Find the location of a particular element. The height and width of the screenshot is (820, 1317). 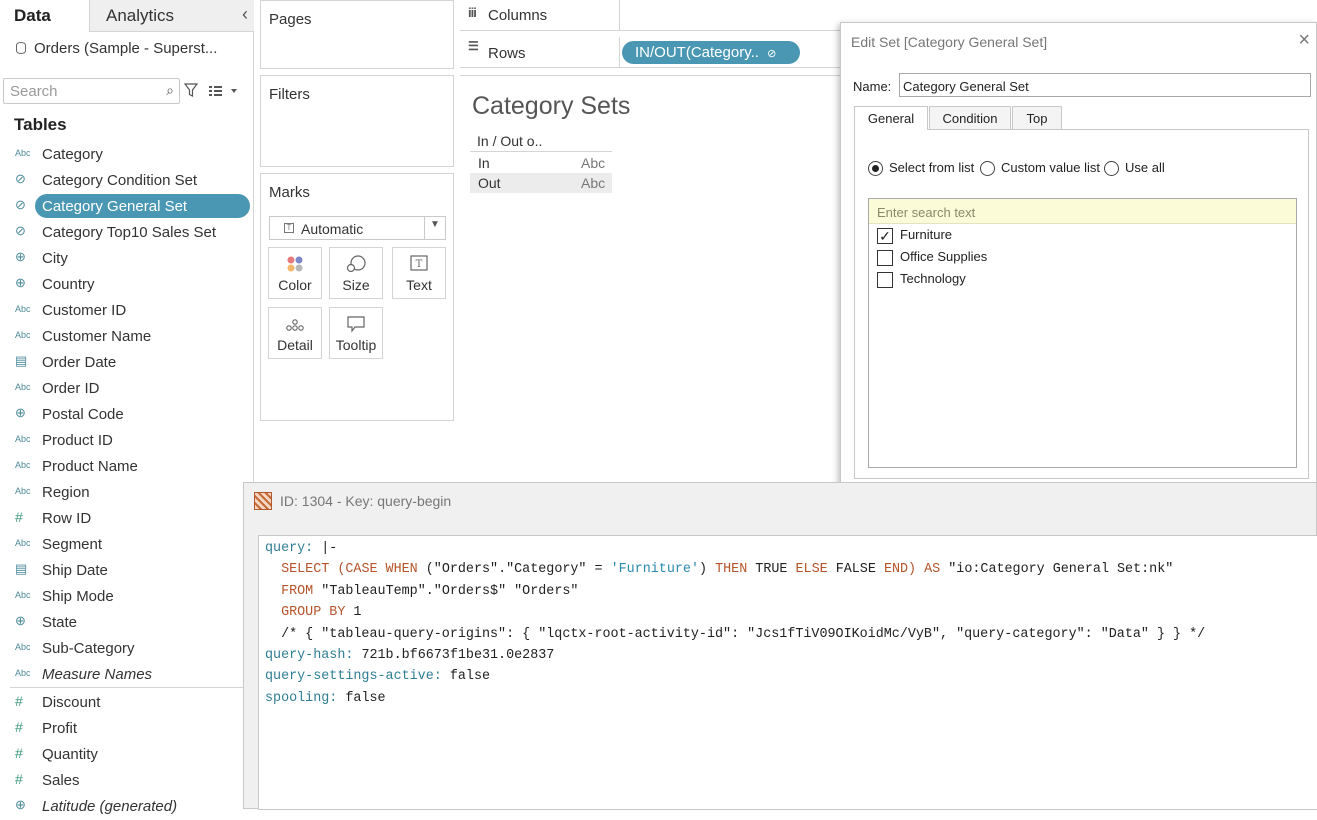

mark-type-value: Automatic is located at coordinates (332, 229).